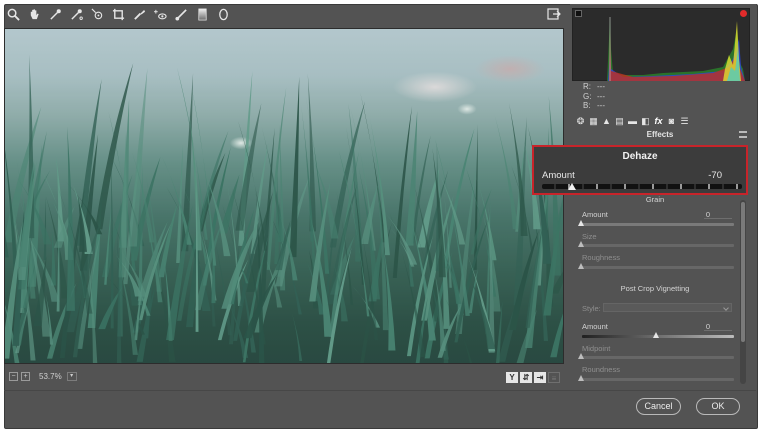 This screenshot has width=762, height=433. What do you see at coordinates (658, 245) in the screenshot?
I see `grain-size-slider` at bounding box center [658, 245].